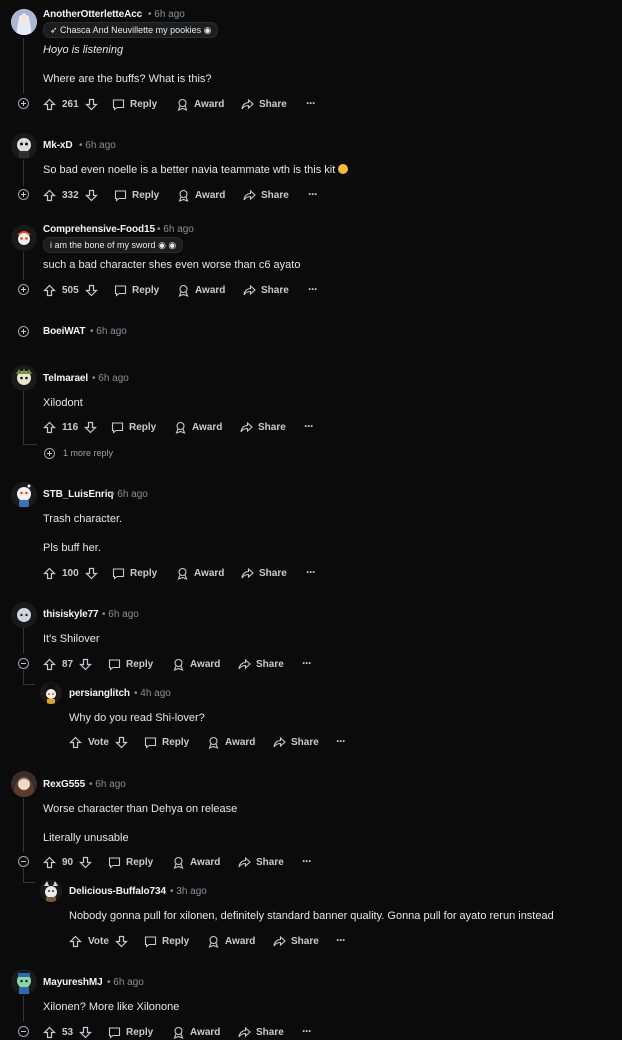 The width and height of the screenshot is (622, 1040). What do you see at coordinates (49, 453) in the screenshot?
I see `more-replies-icon` at bounding box center [49, 453].